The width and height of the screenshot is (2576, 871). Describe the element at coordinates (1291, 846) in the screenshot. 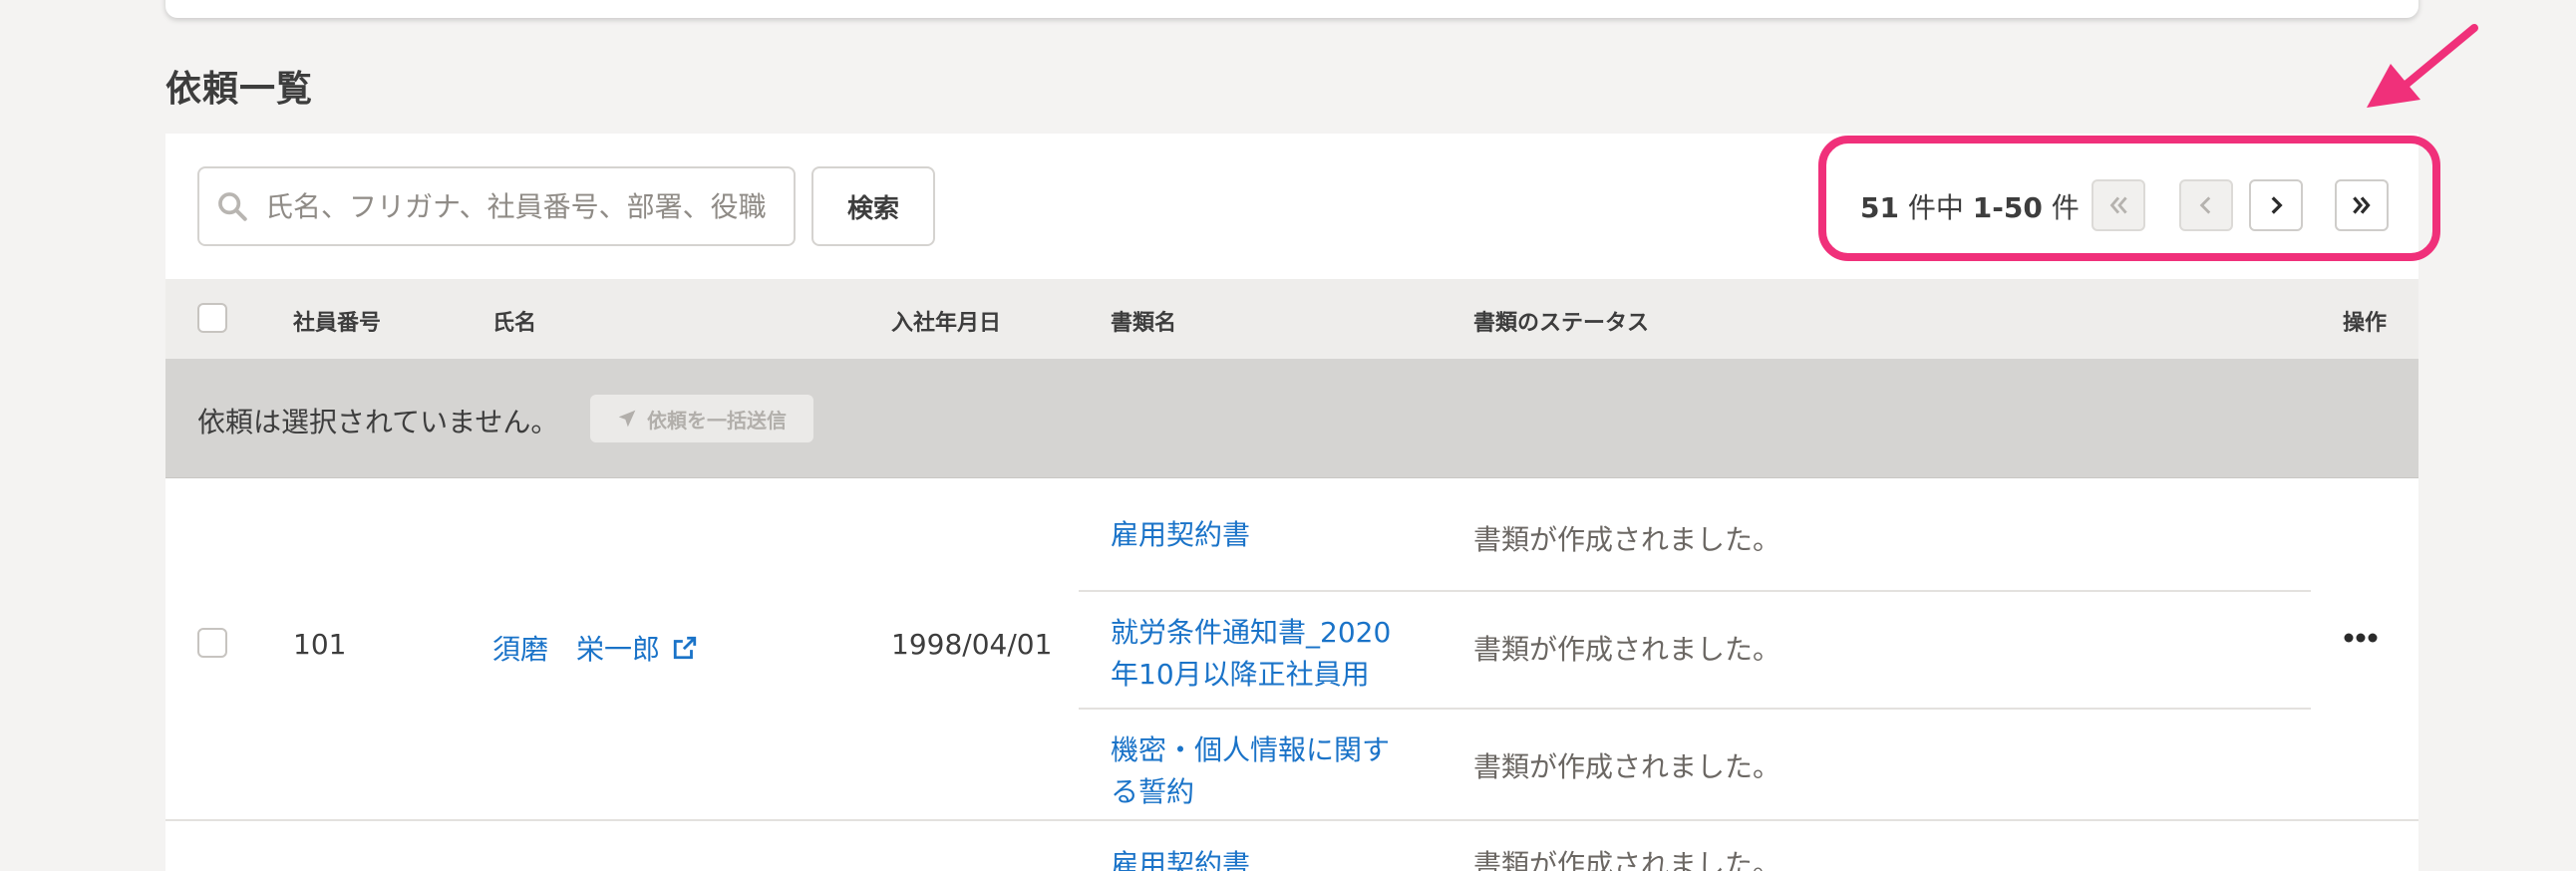

I see `table-row: 雇用契約書 書類が作成されました。` at that location.